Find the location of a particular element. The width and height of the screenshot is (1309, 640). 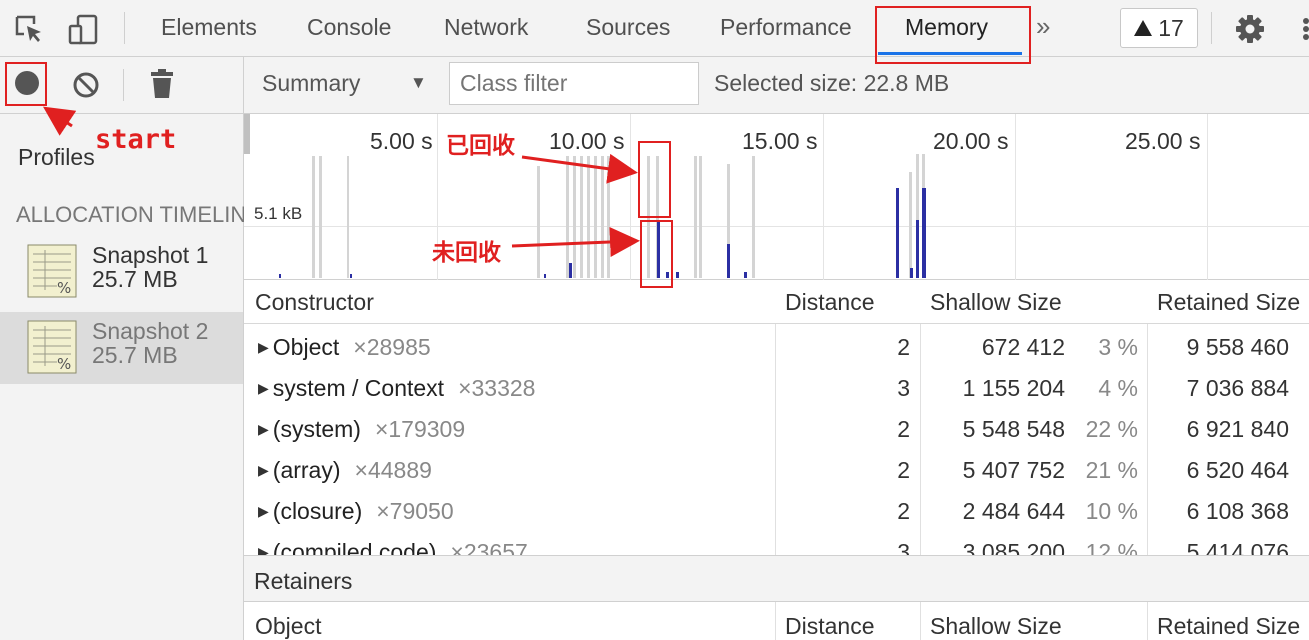

warning-icon is located at coordinates (1143, 28).